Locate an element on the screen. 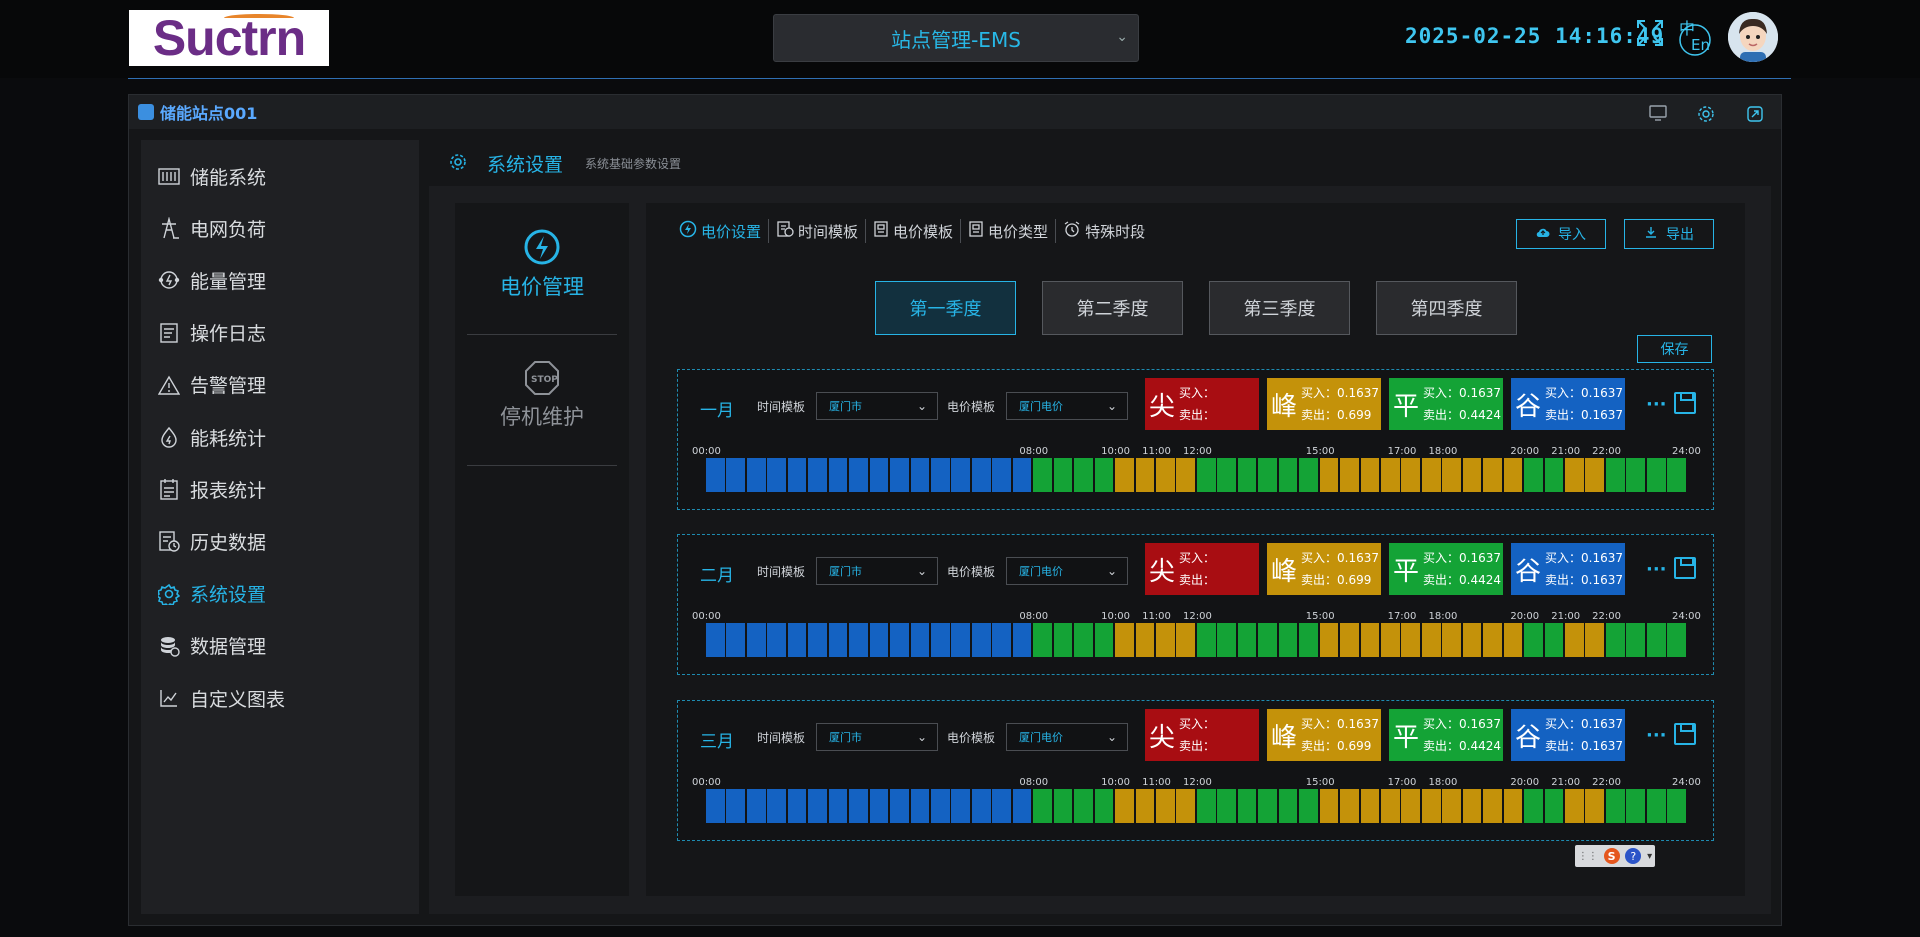  tab-price-template: 电价模板 is located at coordinates (914, 231).